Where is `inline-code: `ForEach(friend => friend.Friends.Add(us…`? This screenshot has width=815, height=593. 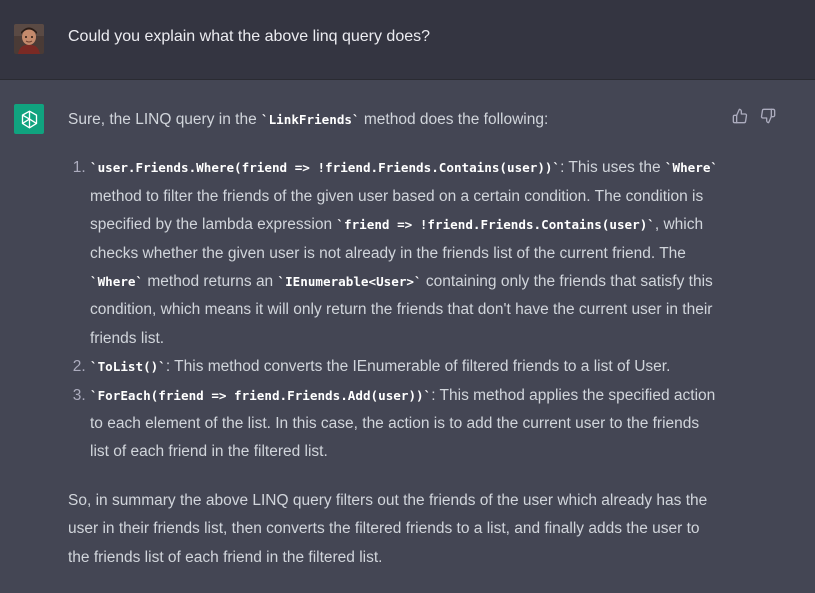
inline-code: `ForEach(friend => friend.Friends.Add(us… is located at coordinates (261, 395).